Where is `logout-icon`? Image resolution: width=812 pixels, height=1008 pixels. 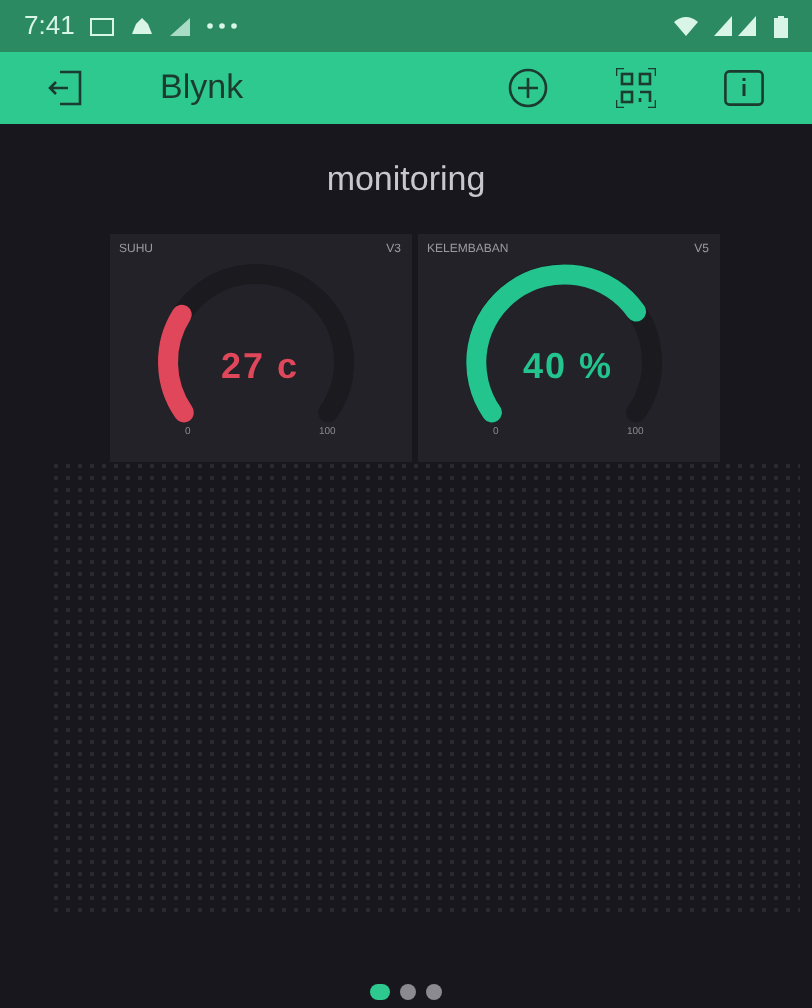
logout-icon is located at coordinates (66, 88).